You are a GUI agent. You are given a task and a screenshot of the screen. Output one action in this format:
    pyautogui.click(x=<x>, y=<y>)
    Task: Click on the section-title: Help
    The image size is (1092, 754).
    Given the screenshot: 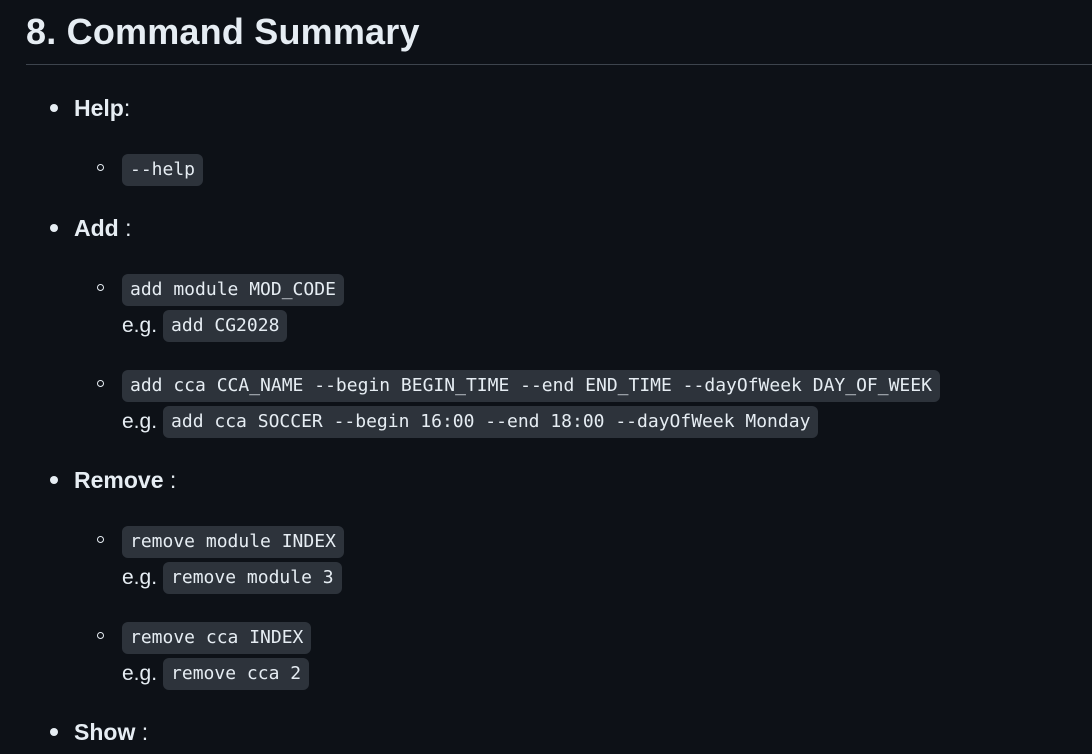 What is the action you would take?
    pyautogui.click(x=99, y=108)
    